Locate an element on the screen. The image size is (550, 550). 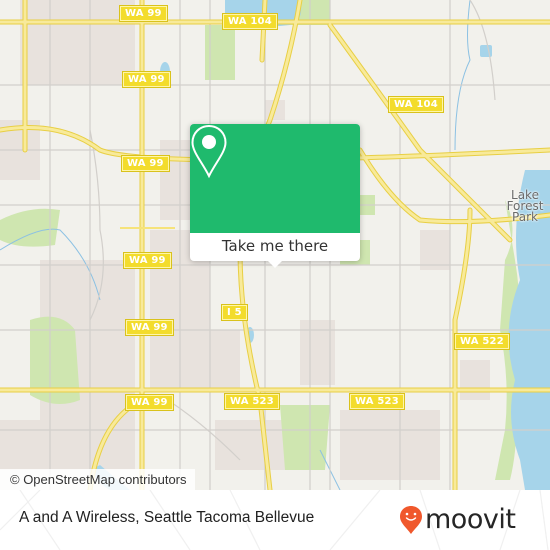
place-label-lake-forest-park: Lake Forest Park is located at coordinates (525, 206).